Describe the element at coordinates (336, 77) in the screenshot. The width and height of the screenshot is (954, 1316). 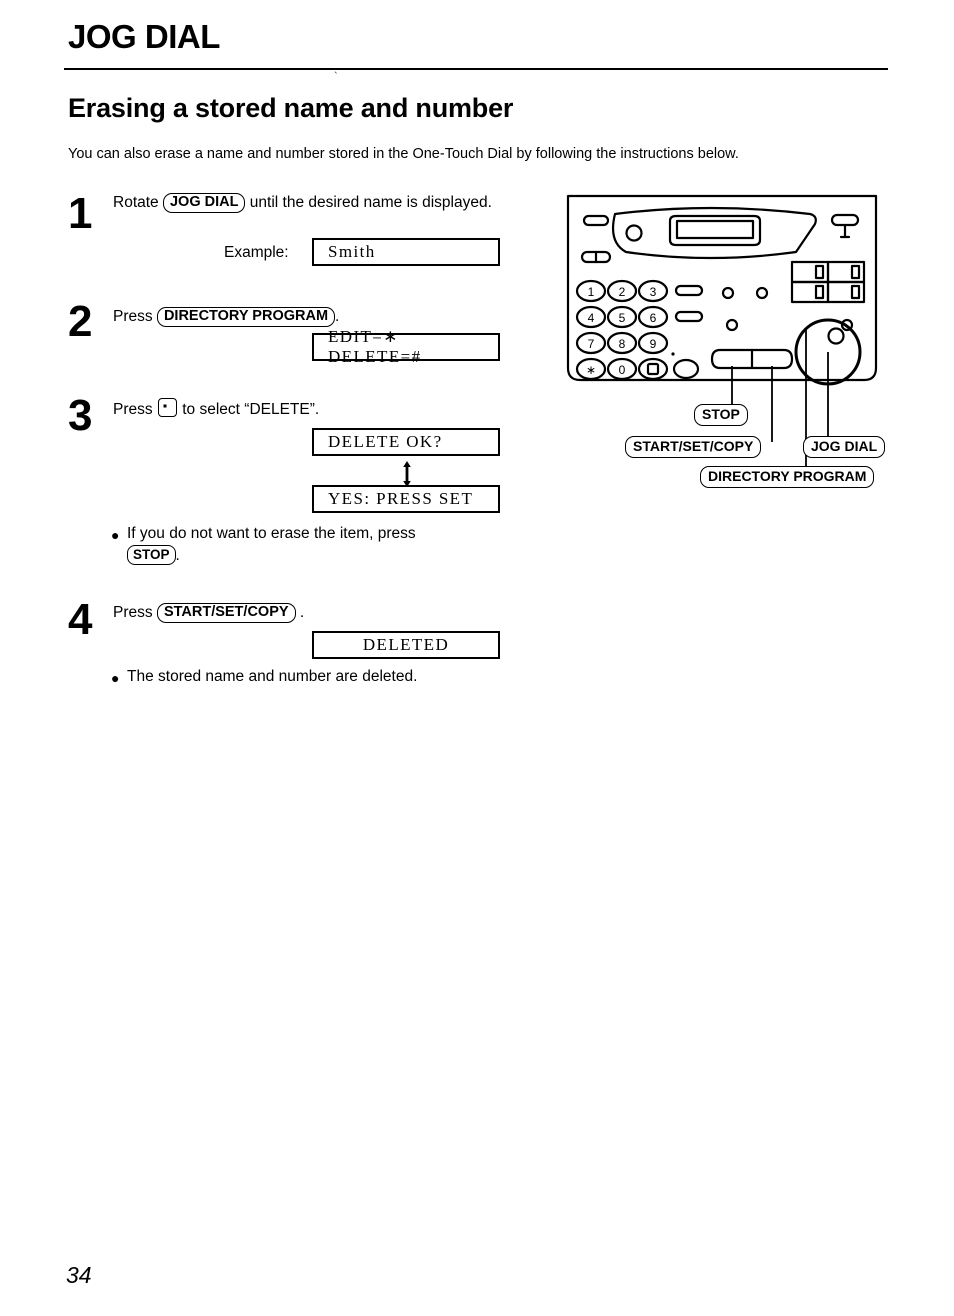
I see `header-tick-mark: `` at that location.